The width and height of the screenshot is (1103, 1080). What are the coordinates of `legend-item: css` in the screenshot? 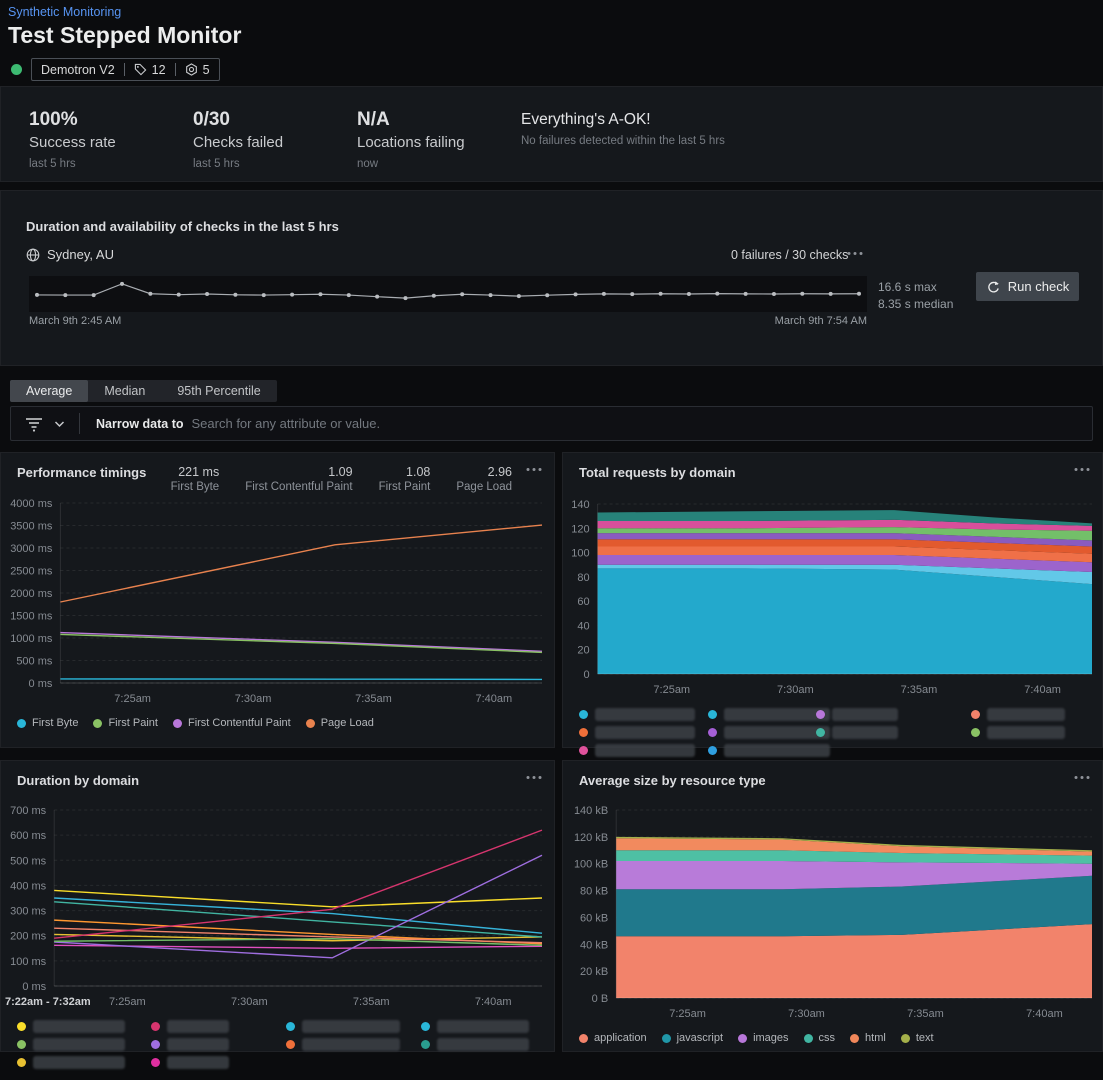 It's located at (819, 1038).